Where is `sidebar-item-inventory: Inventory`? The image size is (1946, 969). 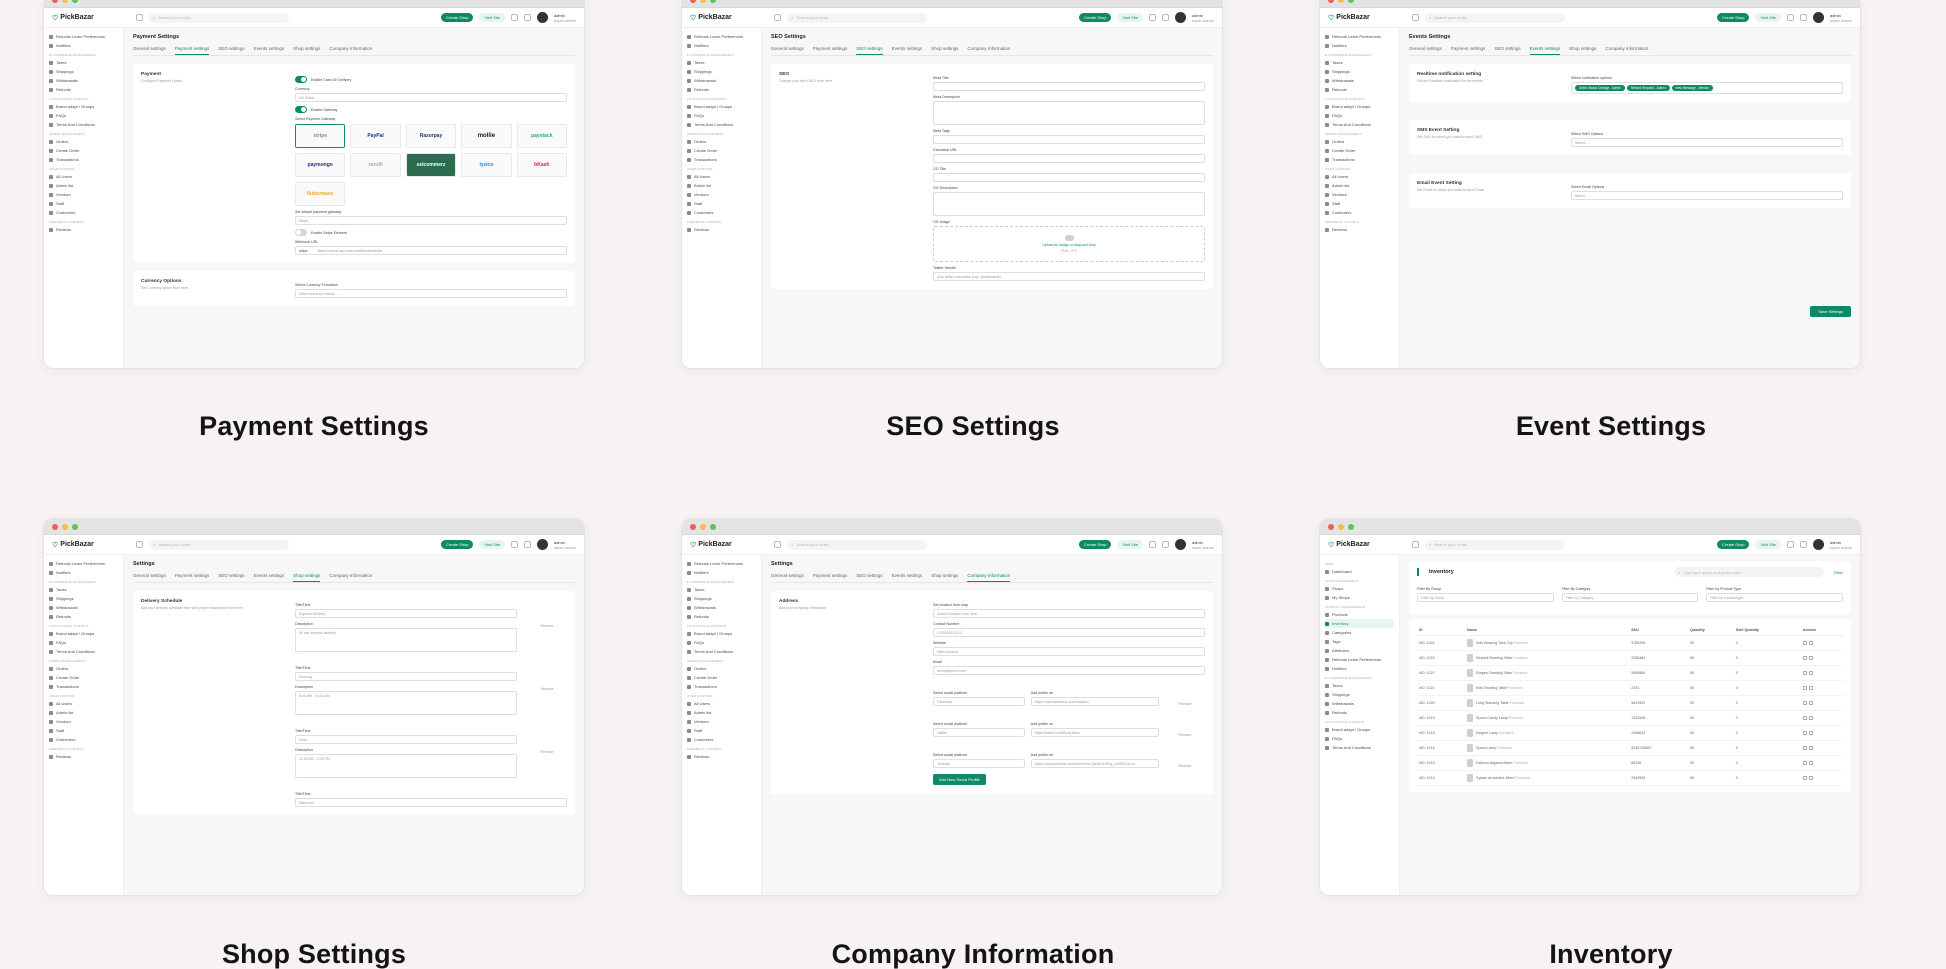 sidebar-item-inventory: Inventory is located at coordinates (1359, 623).